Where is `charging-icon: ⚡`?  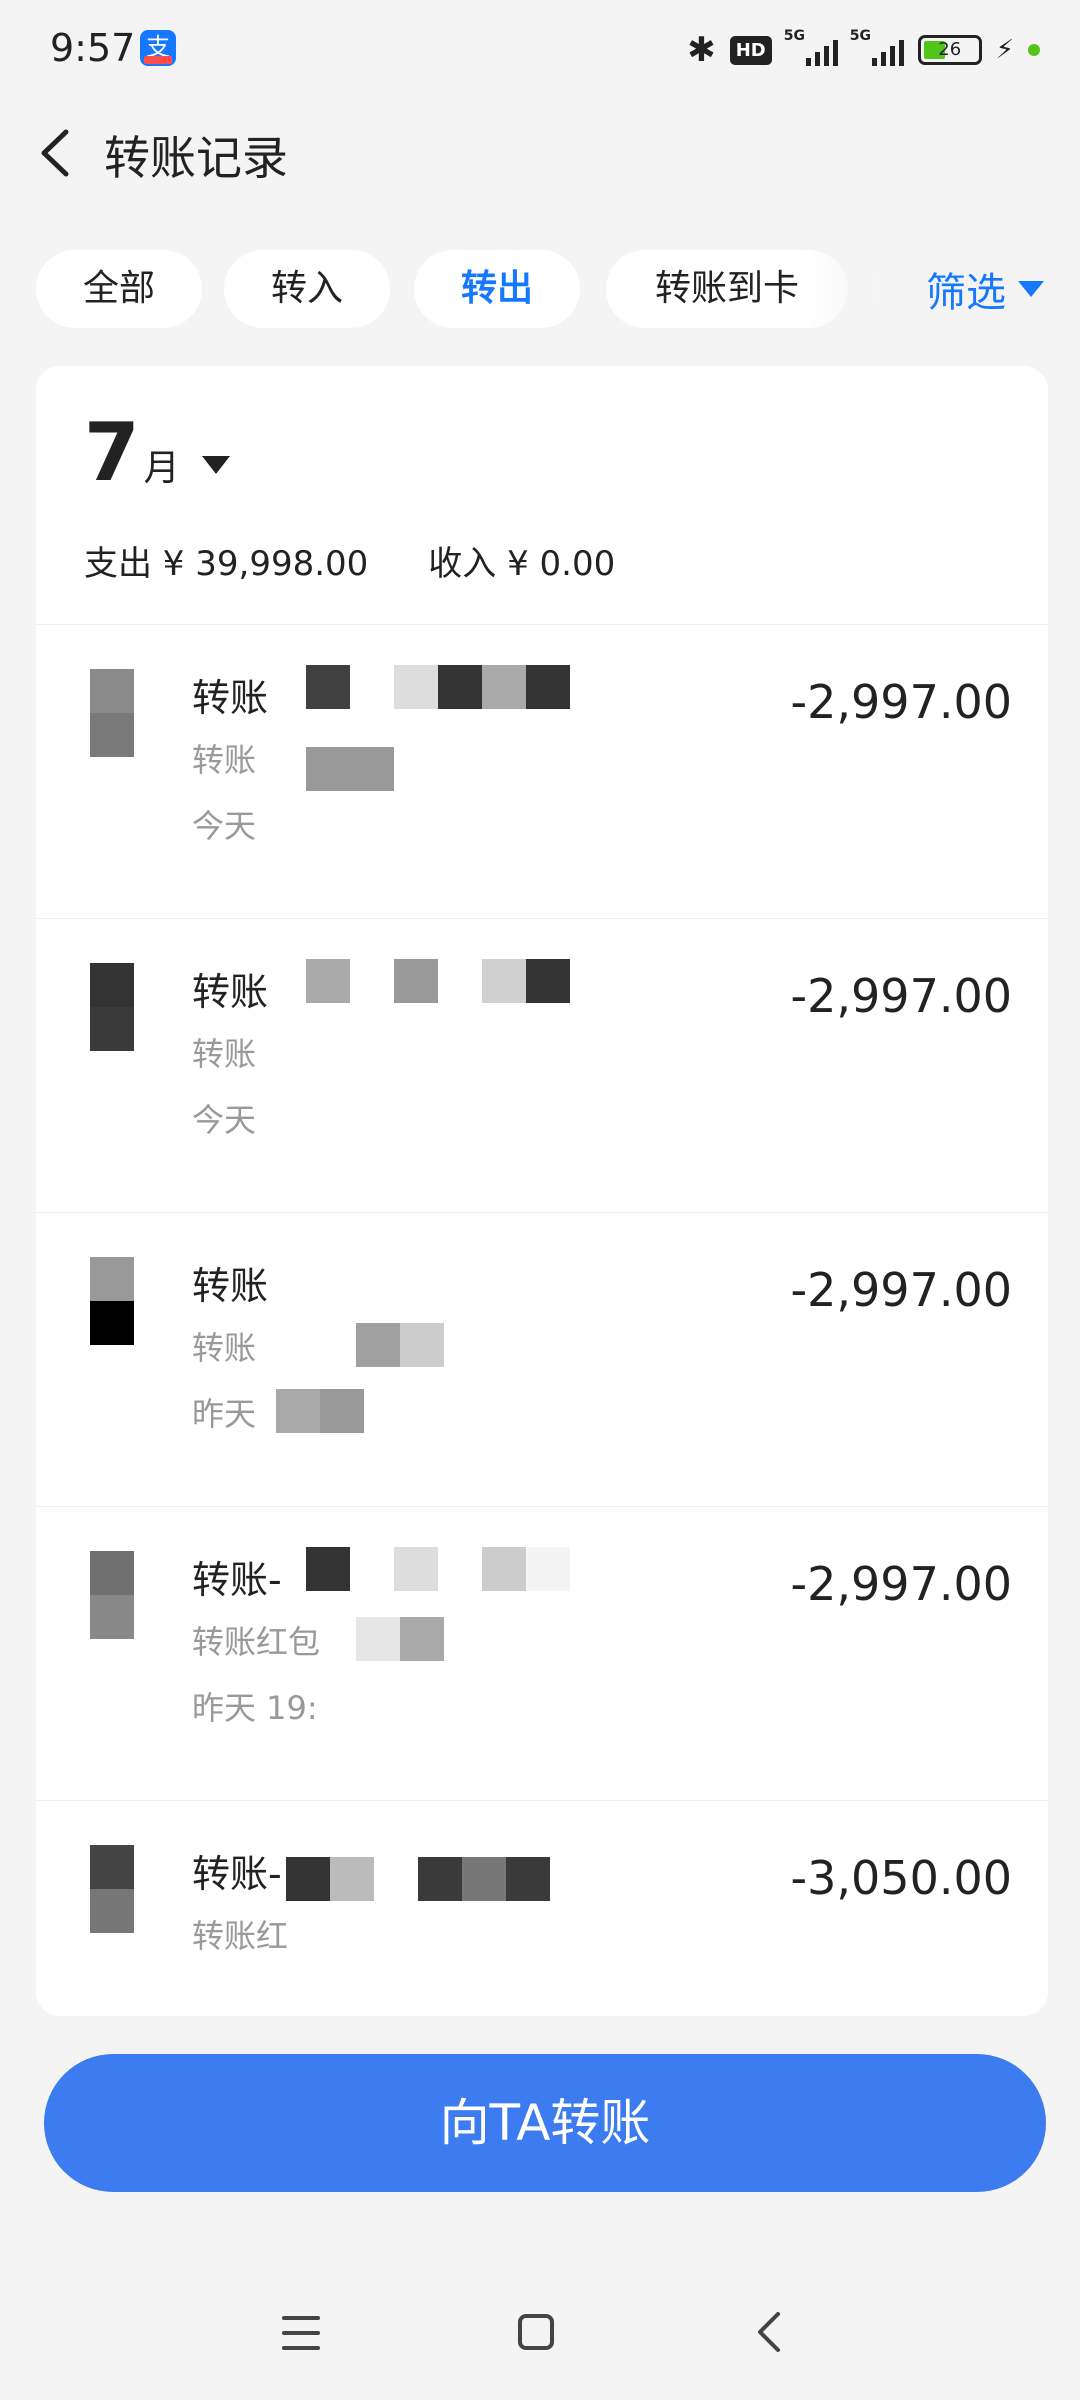
charging-icon: ⚡ is located at coordinates (1004, 50).